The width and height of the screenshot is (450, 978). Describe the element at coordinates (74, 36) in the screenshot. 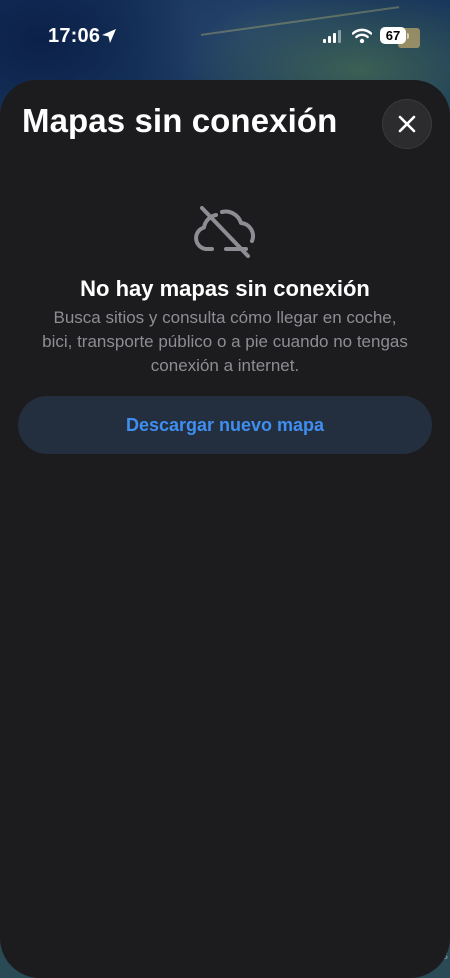

I see `status-time: 17:06` at that location.